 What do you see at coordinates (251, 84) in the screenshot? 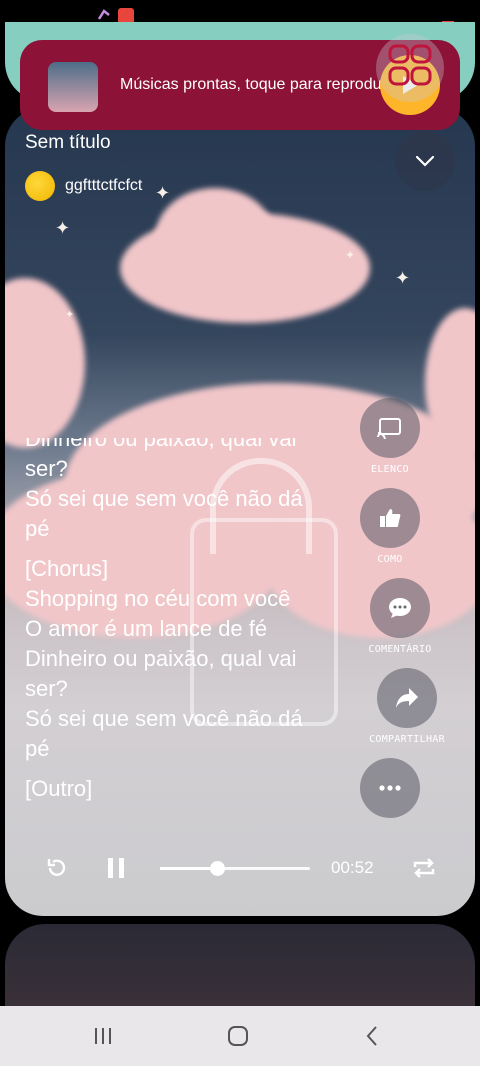
I see `notification-text: Músicas prontas, toque para reproduzir` at bounding box center [251, 84].